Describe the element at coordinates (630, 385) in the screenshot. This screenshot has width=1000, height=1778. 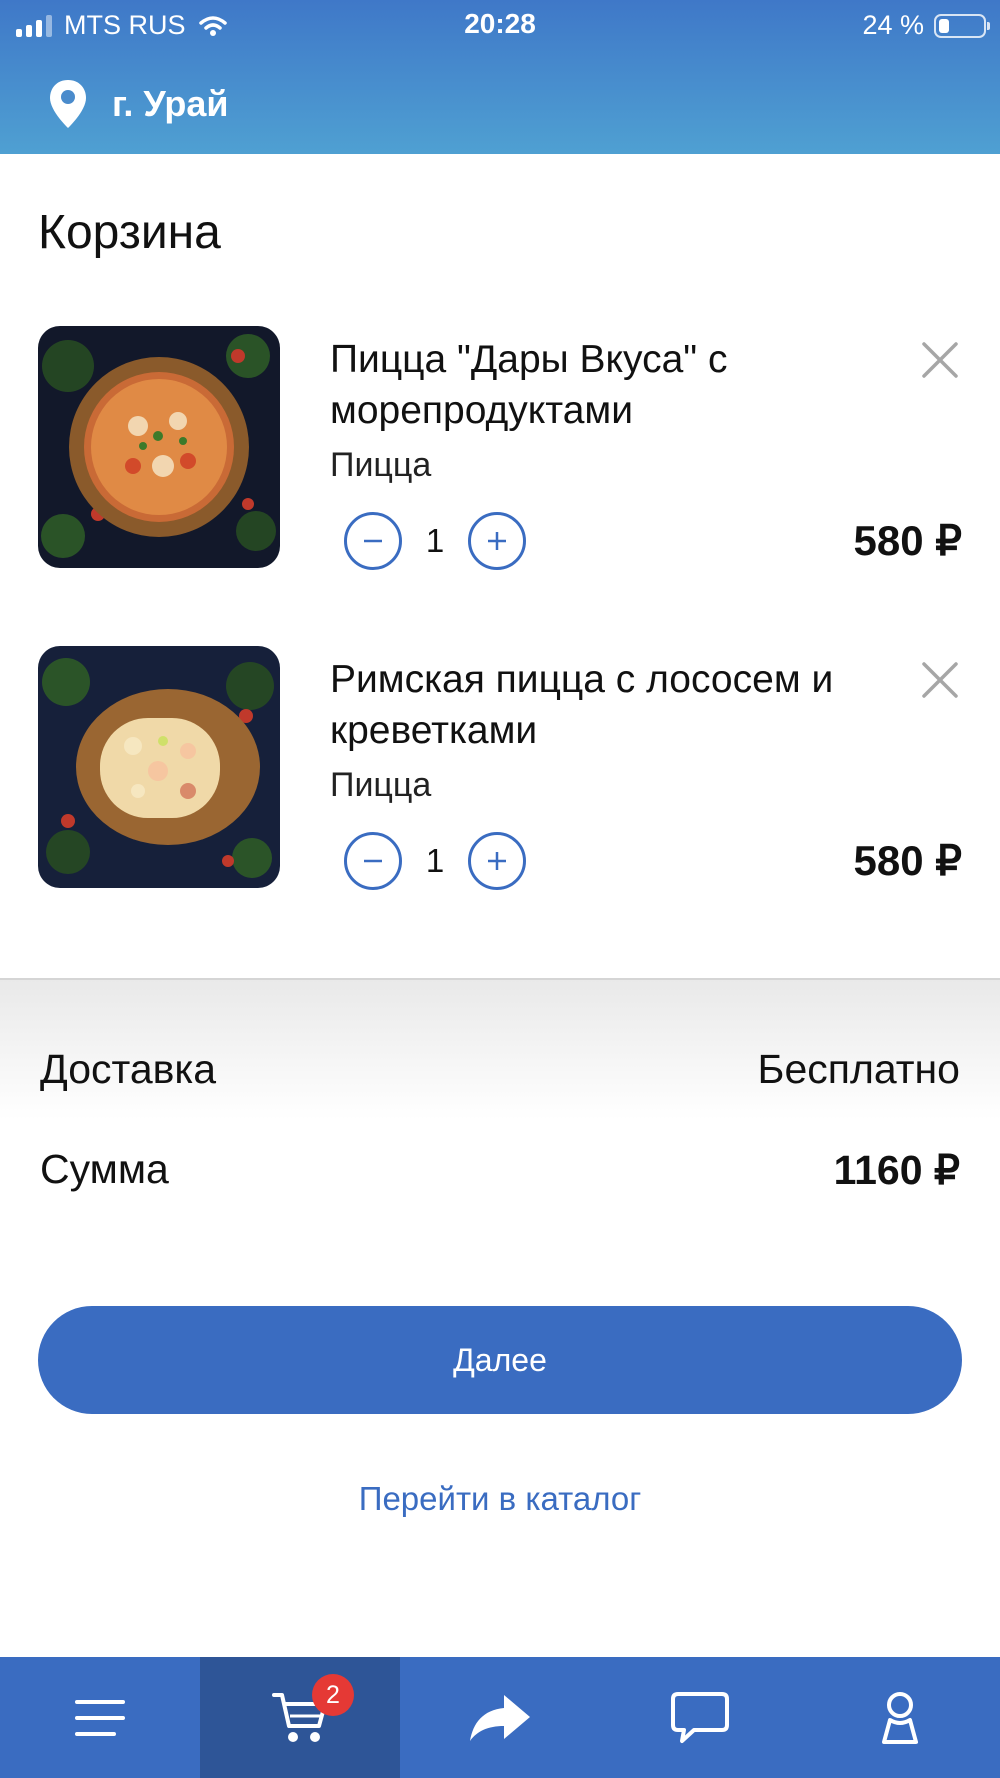
I see `product-name: Пицца "Дары Вкуса" с морепродуктами` at that location.